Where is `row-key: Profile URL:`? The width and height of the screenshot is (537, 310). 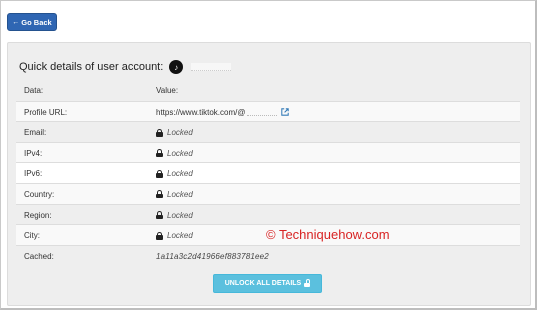
row-key: Profile URL: is located at coordinates (46, 112).